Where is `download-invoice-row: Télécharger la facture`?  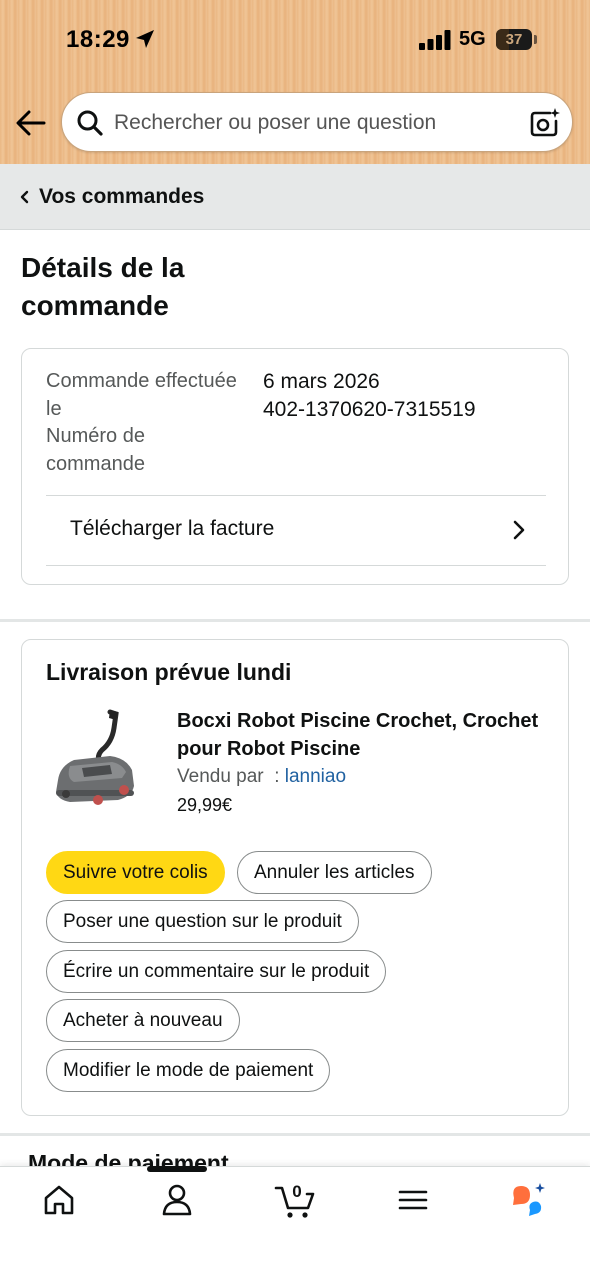 download-invoice-row: Télécharger la facture is located at coordinates (296, 530).